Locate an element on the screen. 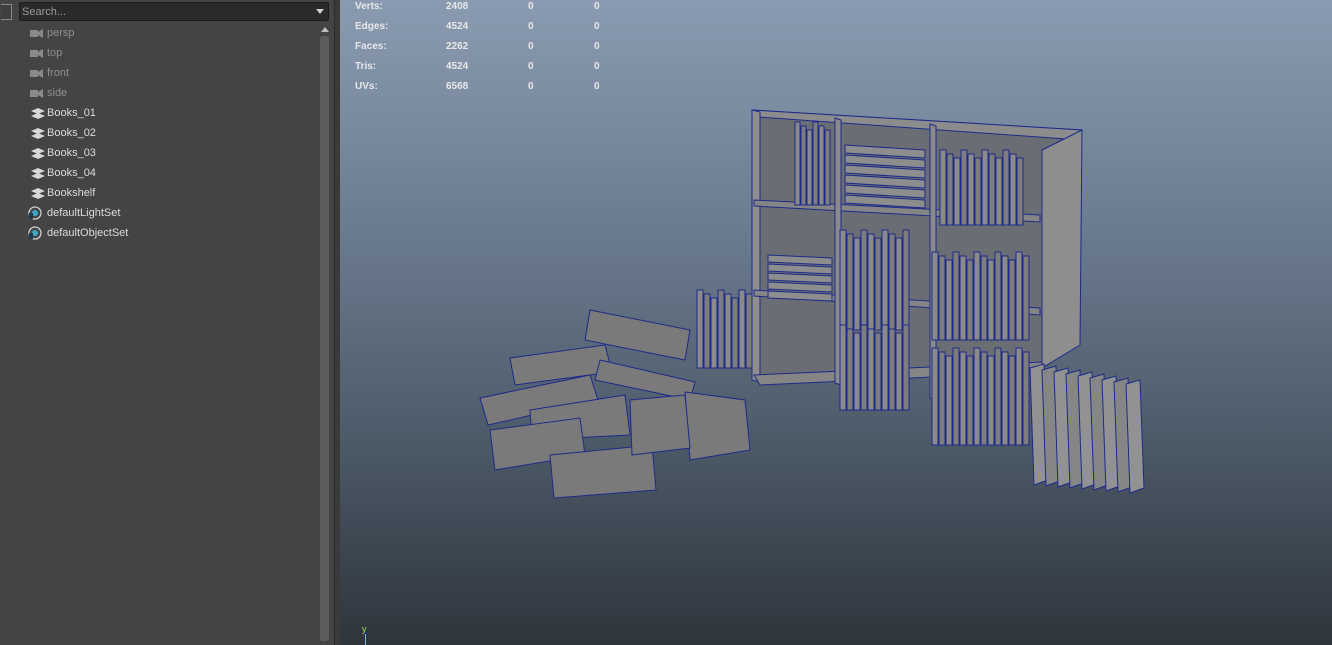 The image size is (1332, 645). outliner-item: front is located at coordinates (159, 73).